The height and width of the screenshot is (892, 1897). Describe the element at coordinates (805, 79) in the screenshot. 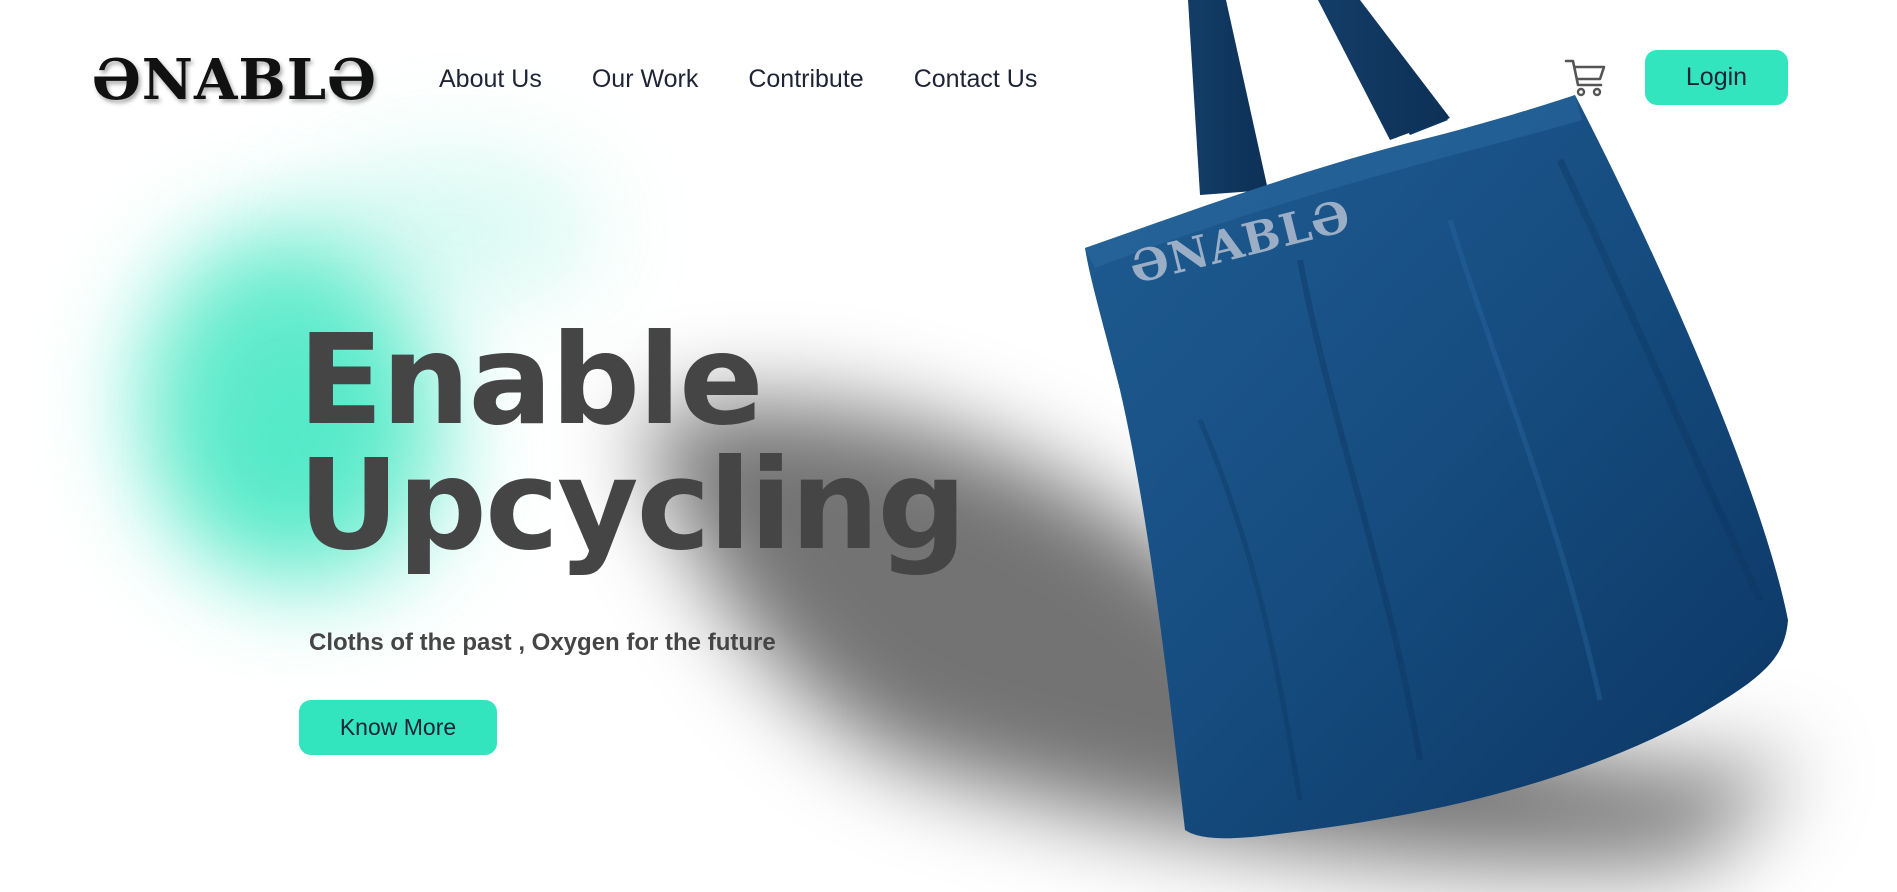

I see `nav-contribute: Contribute` at that location.